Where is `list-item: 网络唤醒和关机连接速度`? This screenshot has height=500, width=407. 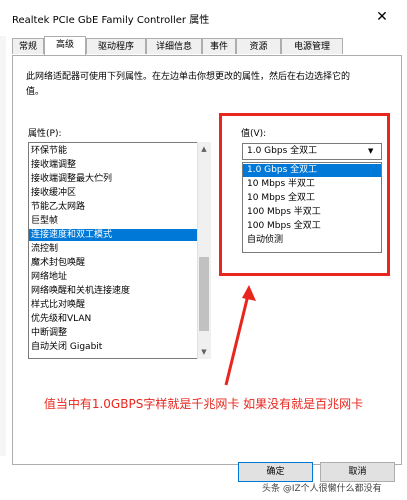
list-item: 网络唤醒和关机连接速度 is located at coordinates (114, 291).